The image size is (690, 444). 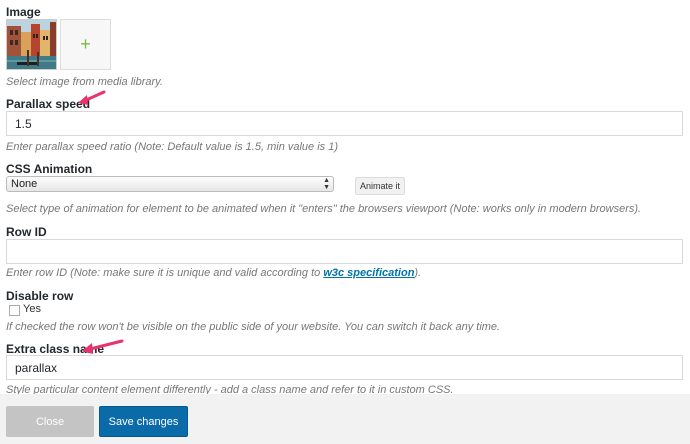 I want to click on image-thumbnail, so click(x=31, y=44).